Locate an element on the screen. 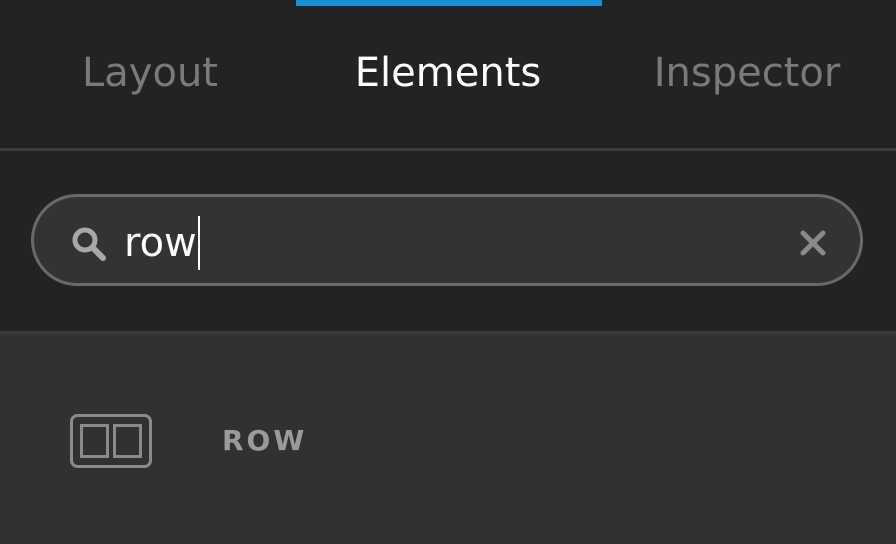 Image resolution: width=896 pixels, height=544 pixels. search-input-value: row is located at coordinates (162, 243).